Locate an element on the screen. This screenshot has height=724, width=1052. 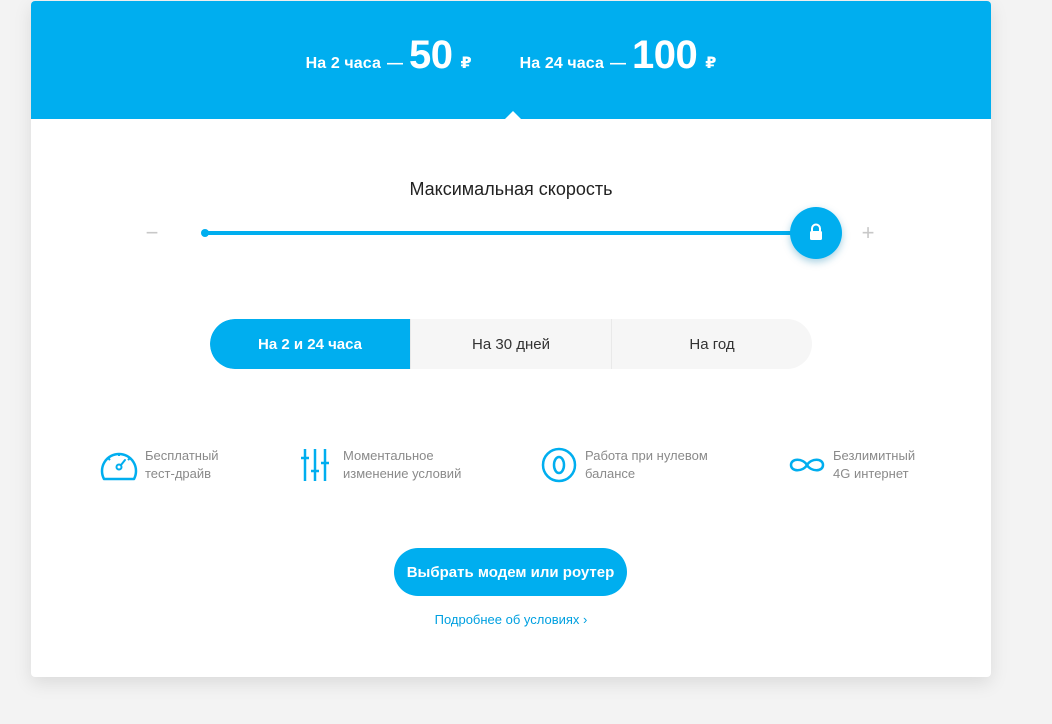
speed-decrease-button: − is located at coordinates (152, 233).